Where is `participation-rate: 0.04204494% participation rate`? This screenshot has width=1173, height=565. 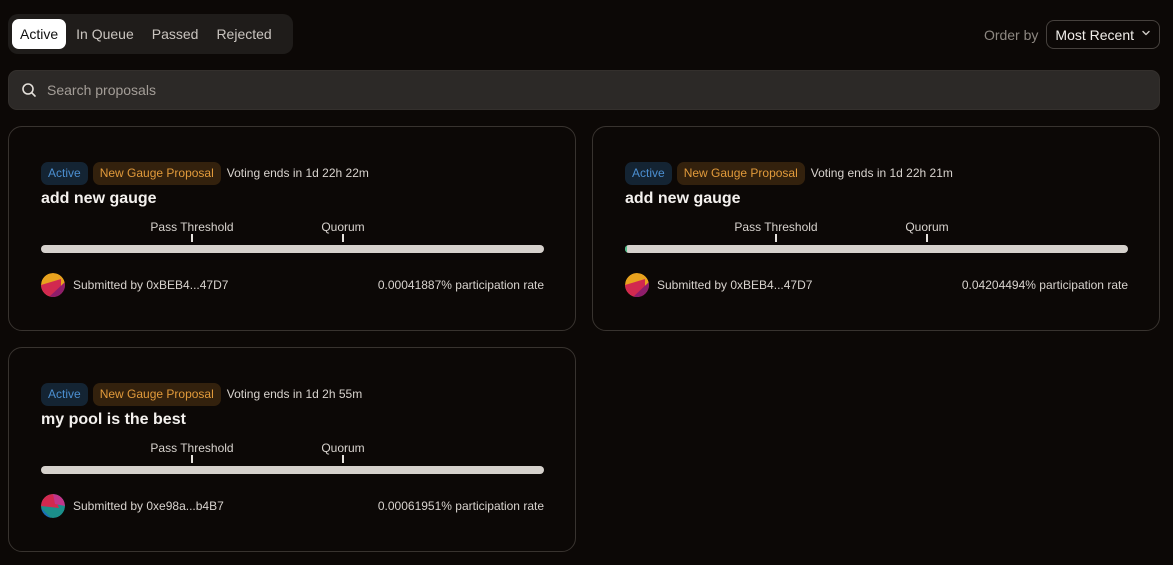
participation-rate: 0.04204494% participation rate is located at coordinates (1044, 285).